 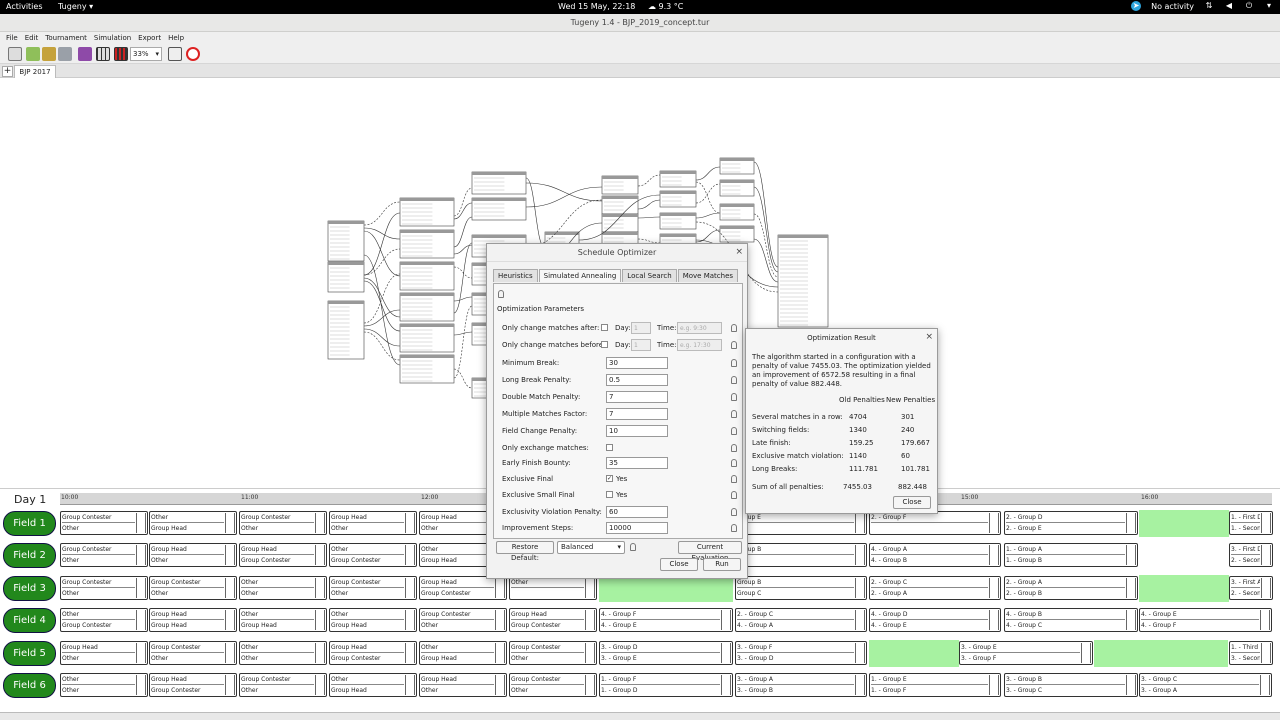 What do you see at coordinates (710, 551) in the screenshot?
I see `current-evaluation-button: Current Evaluation` at bounding box center [710, 551].